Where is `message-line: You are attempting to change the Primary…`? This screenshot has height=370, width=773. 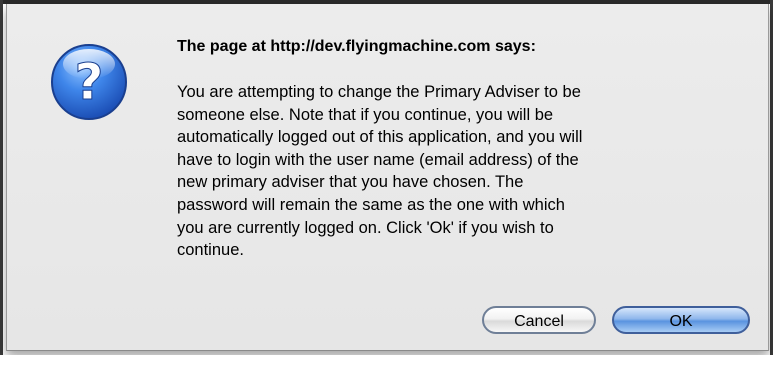
message-line: You are attempting to change the Primary… is located at coordinates (379, 92).